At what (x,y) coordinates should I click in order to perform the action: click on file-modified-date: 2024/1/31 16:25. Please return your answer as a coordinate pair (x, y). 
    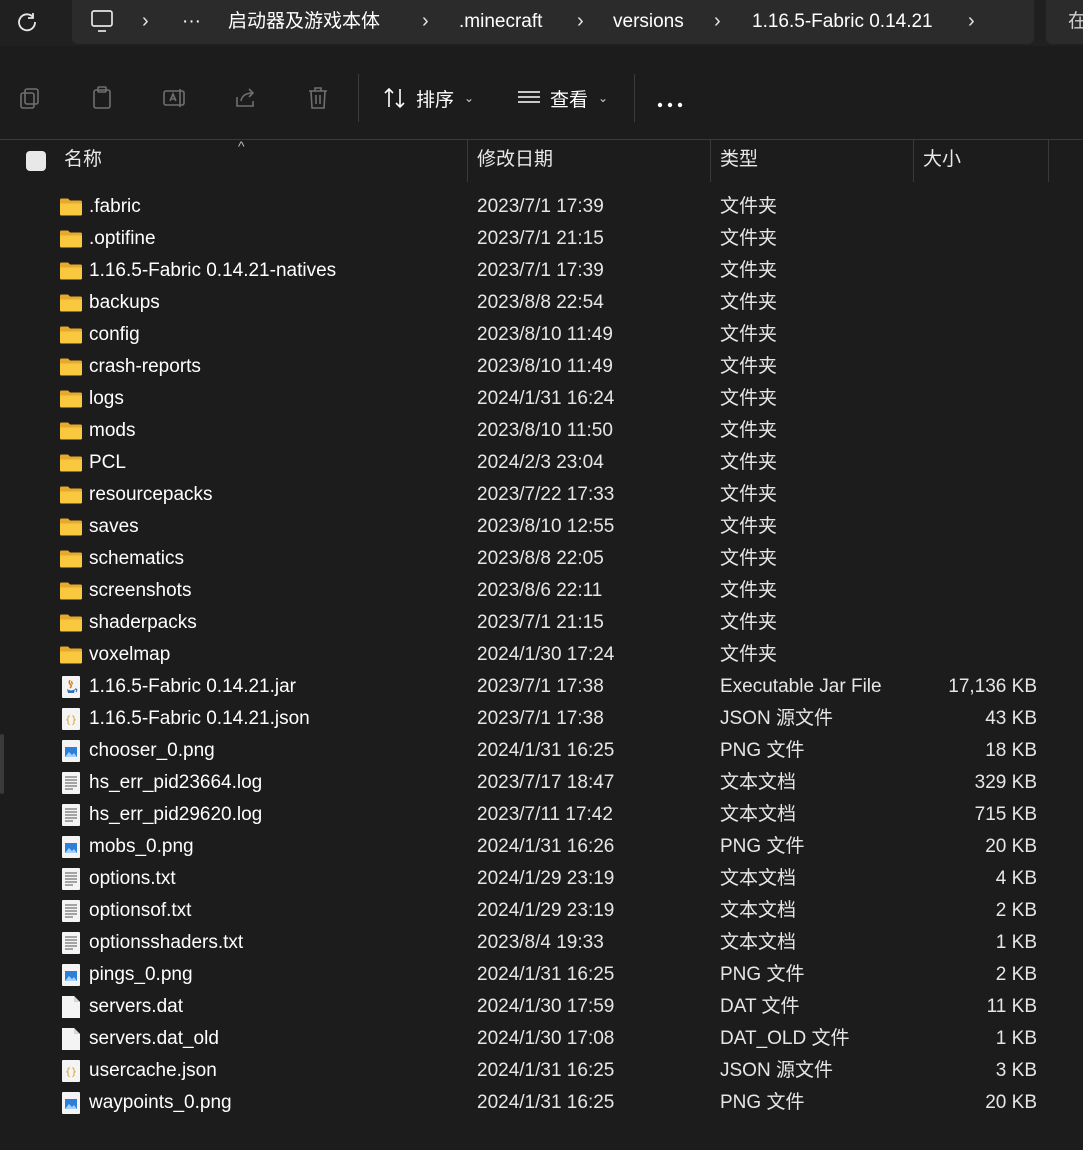
    Looking at the image, I should click on (546, 1070).